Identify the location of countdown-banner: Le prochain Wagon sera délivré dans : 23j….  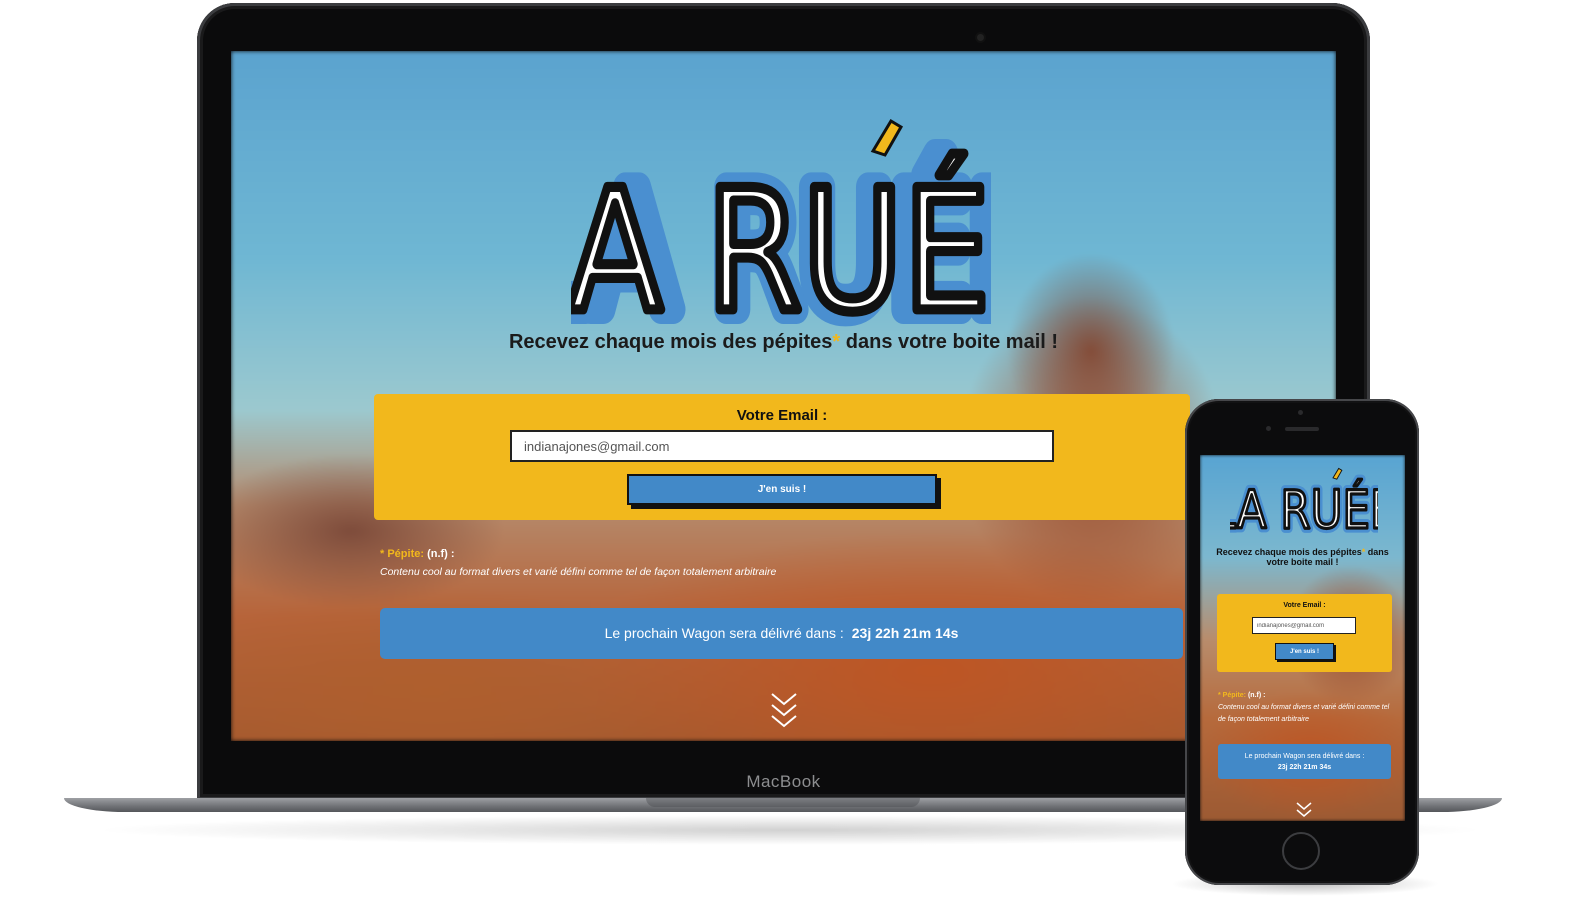
(781, 633).